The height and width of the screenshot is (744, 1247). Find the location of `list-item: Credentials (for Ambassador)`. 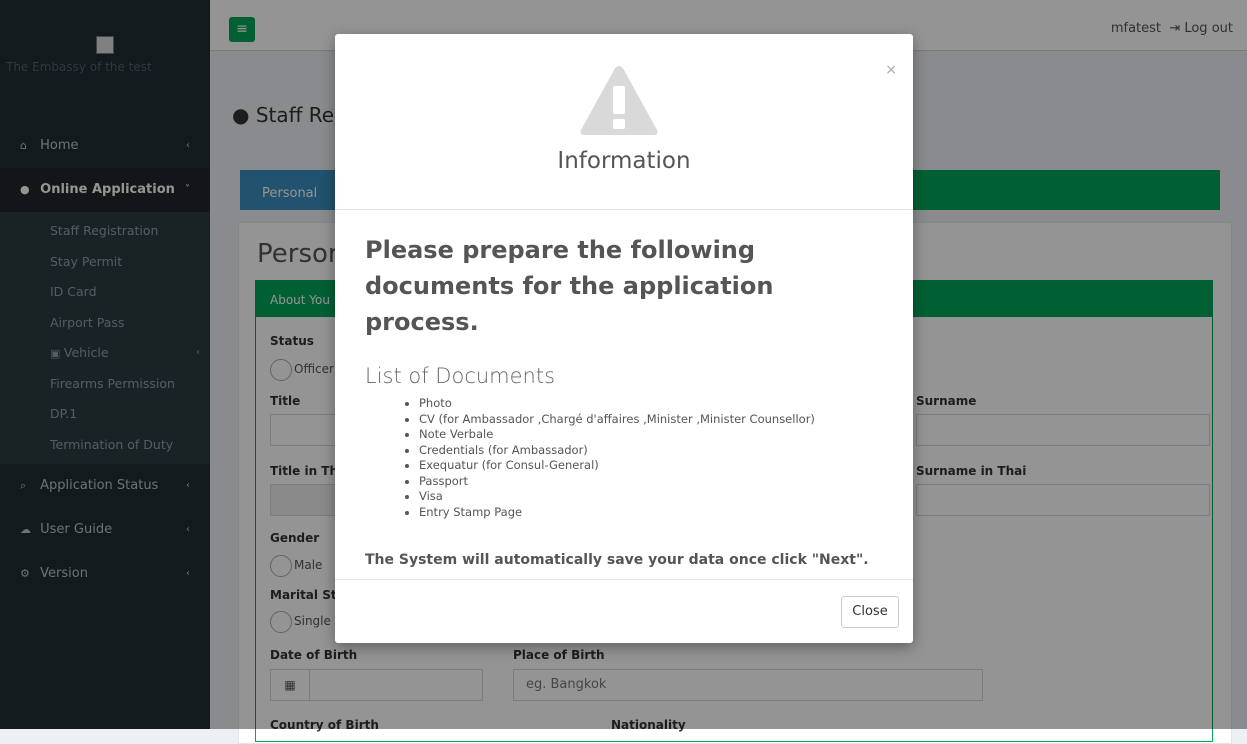

list-item: Credentials (for Ambassador) is located at coordinates (652, 451).